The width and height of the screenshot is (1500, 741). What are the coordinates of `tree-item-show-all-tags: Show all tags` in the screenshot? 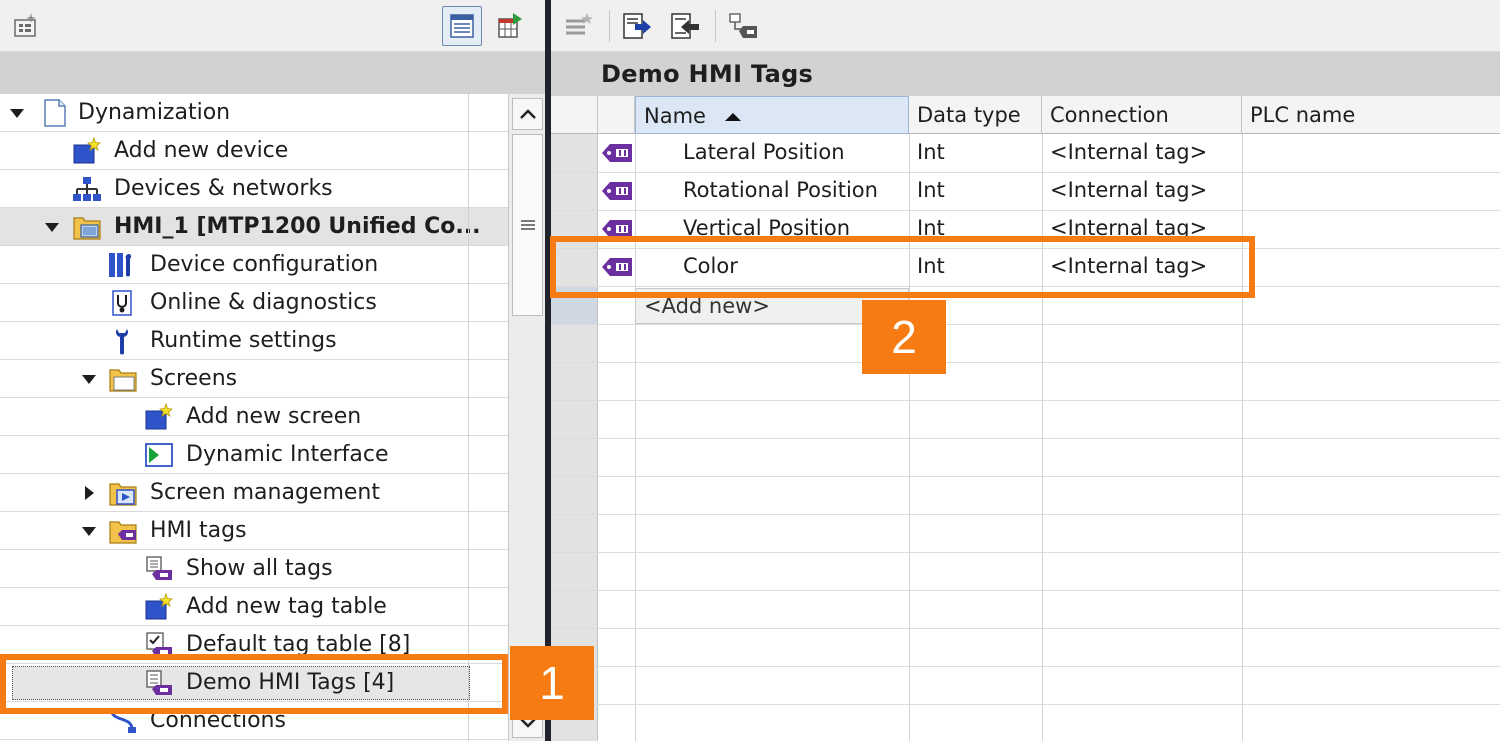 It's located at (254, 569).